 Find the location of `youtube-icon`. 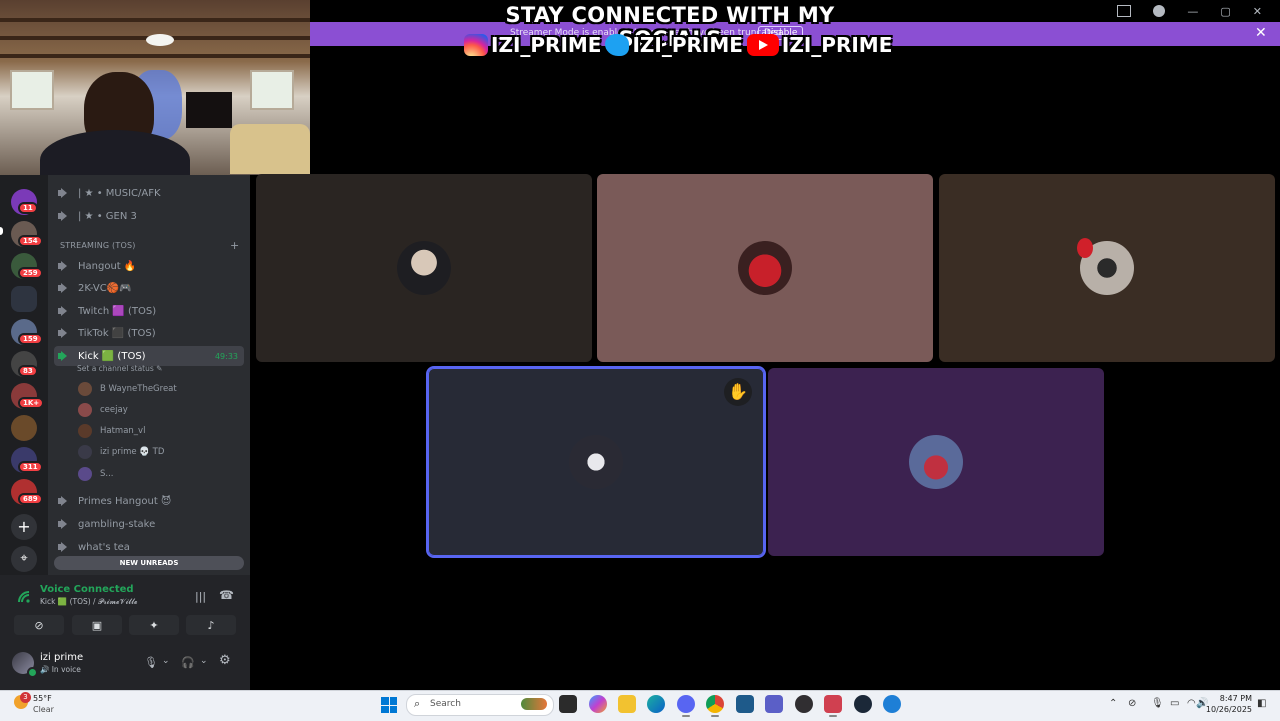

youtube-icon is located at coordinates (762, 45).